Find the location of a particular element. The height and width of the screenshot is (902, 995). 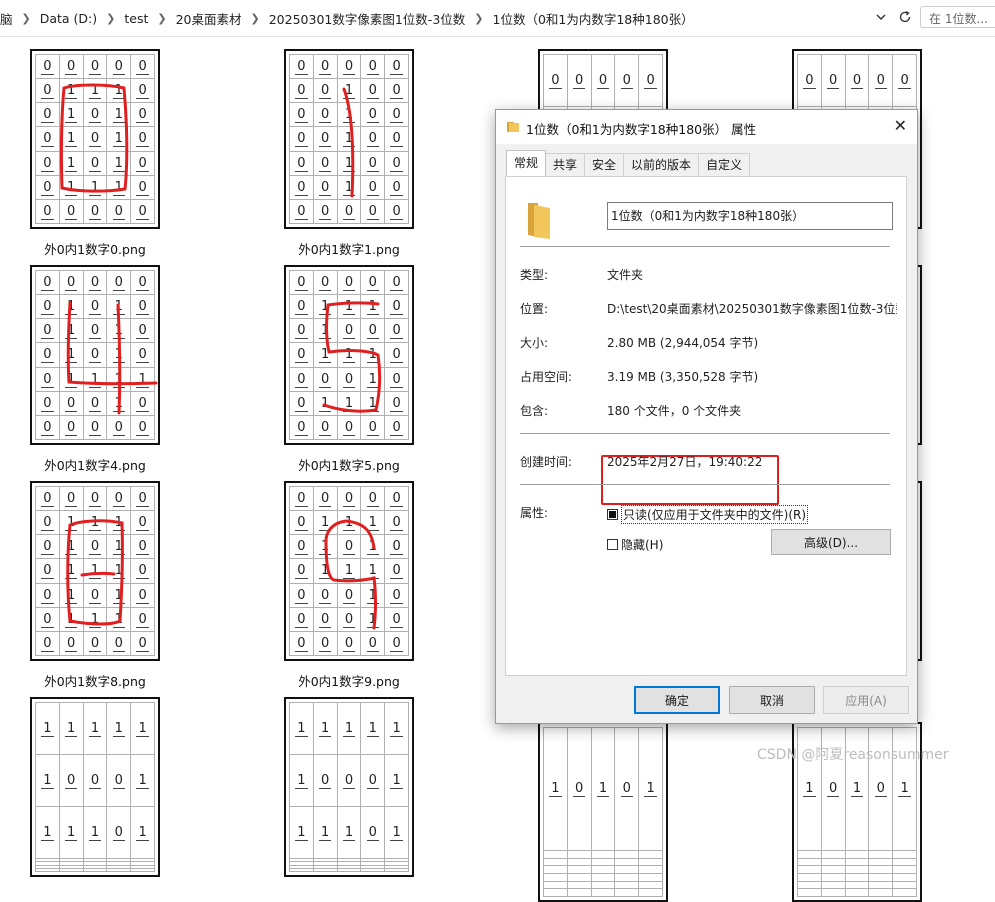

crumb-desktop-assets: 20桌面素材 is located at coordinates (209, 18).